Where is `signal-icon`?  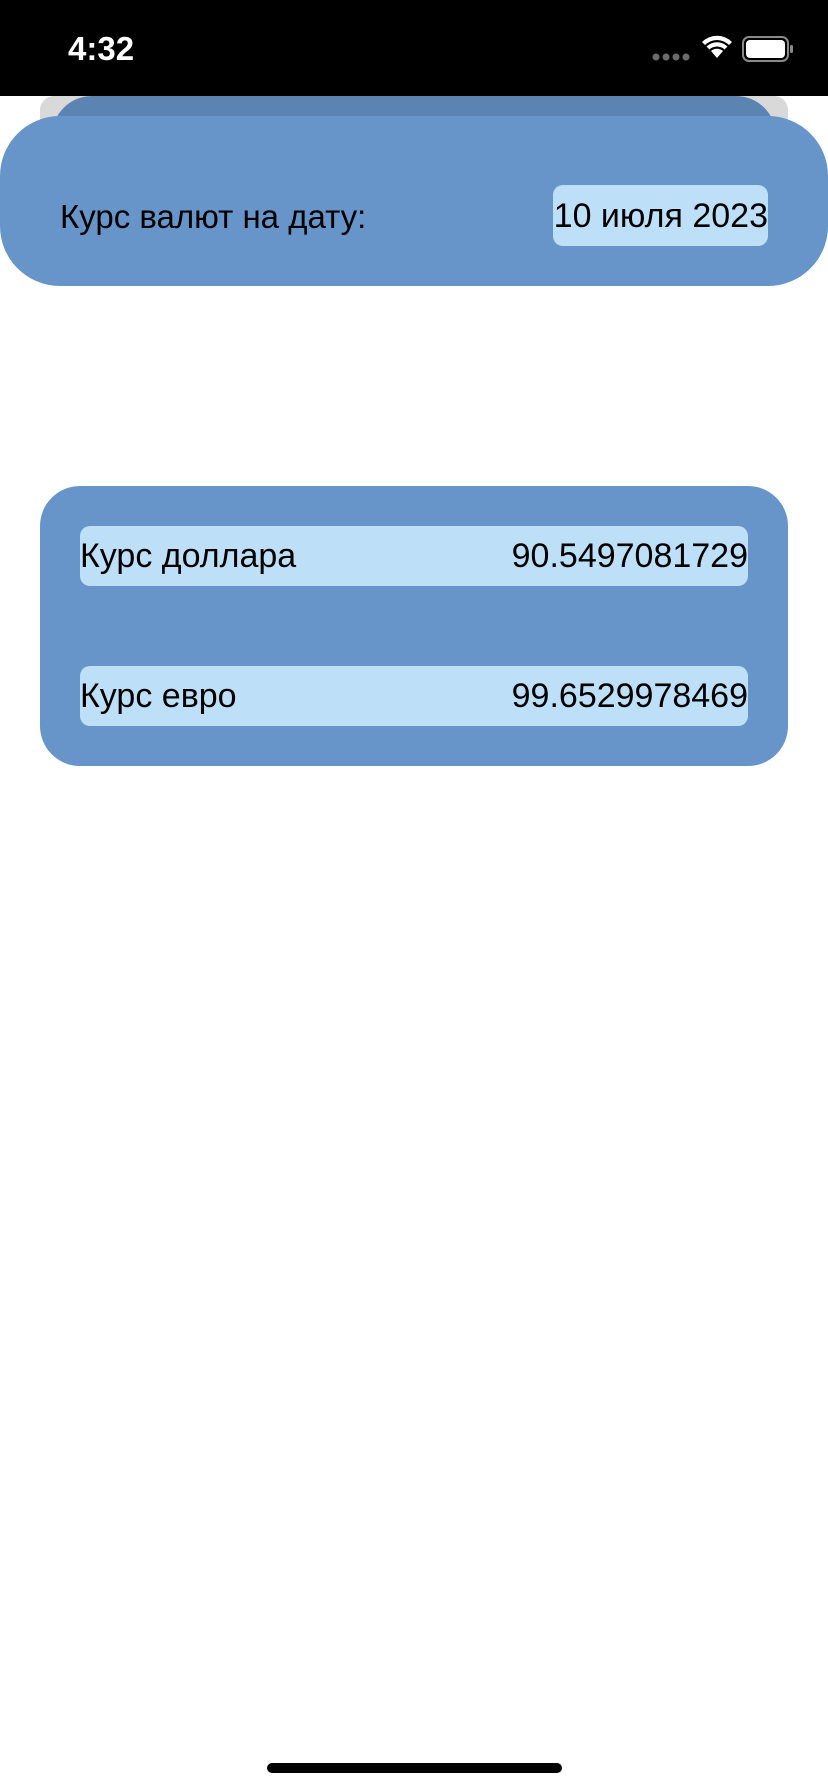
signal-icon is located at coordinates (671, 57).